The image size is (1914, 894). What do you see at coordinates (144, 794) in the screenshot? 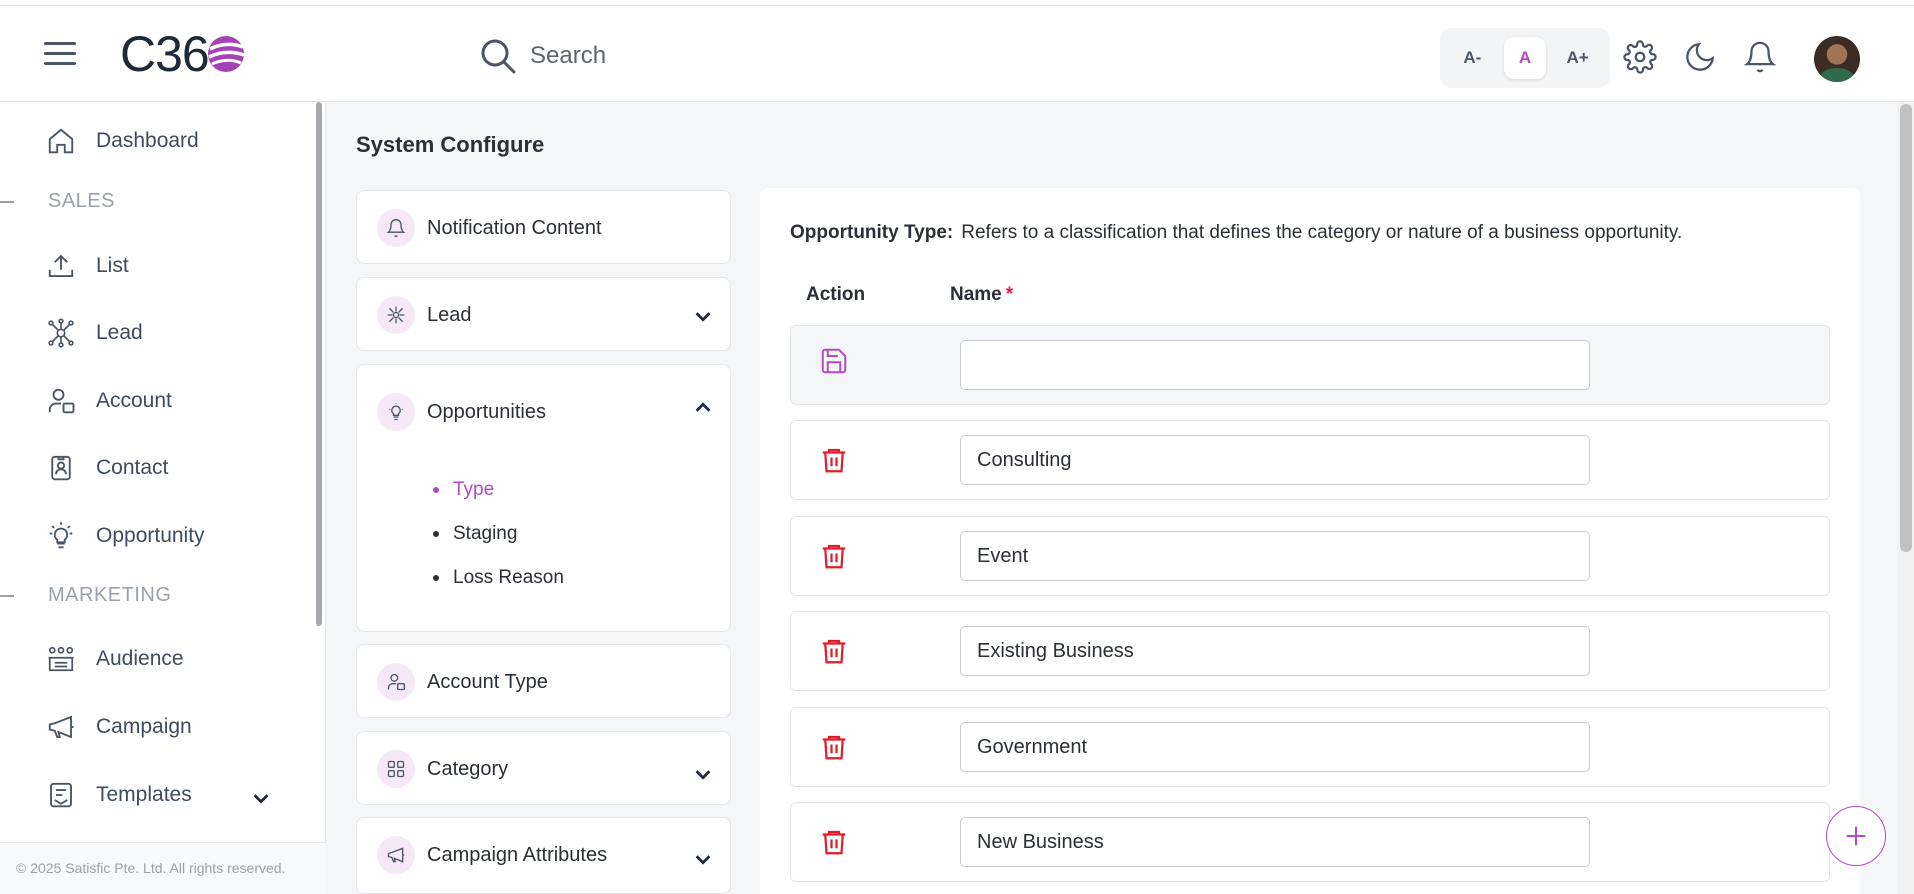
I see `sidebar-item-label: Templates` at bounding box center [144, 794].